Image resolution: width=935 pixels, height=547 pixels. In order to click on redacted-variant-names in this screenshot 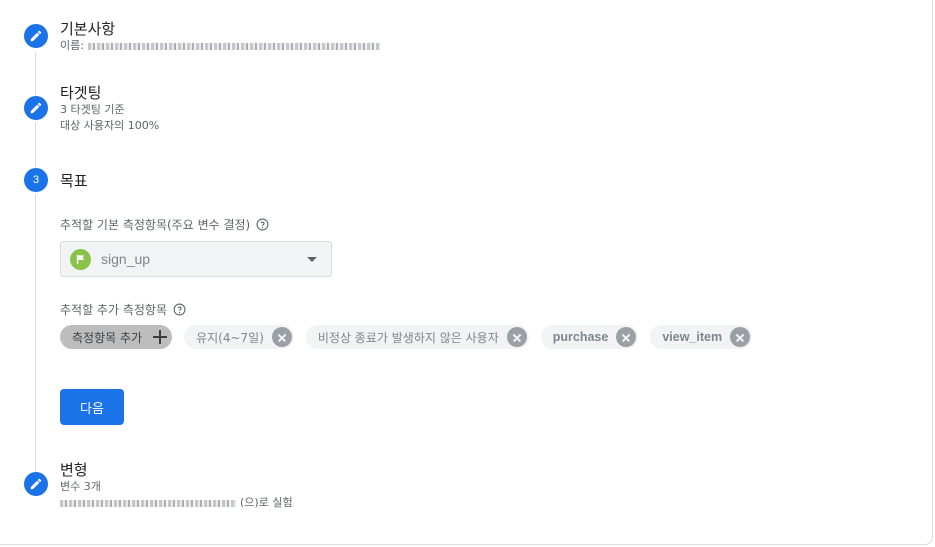, I will do `click(148, 503)`.